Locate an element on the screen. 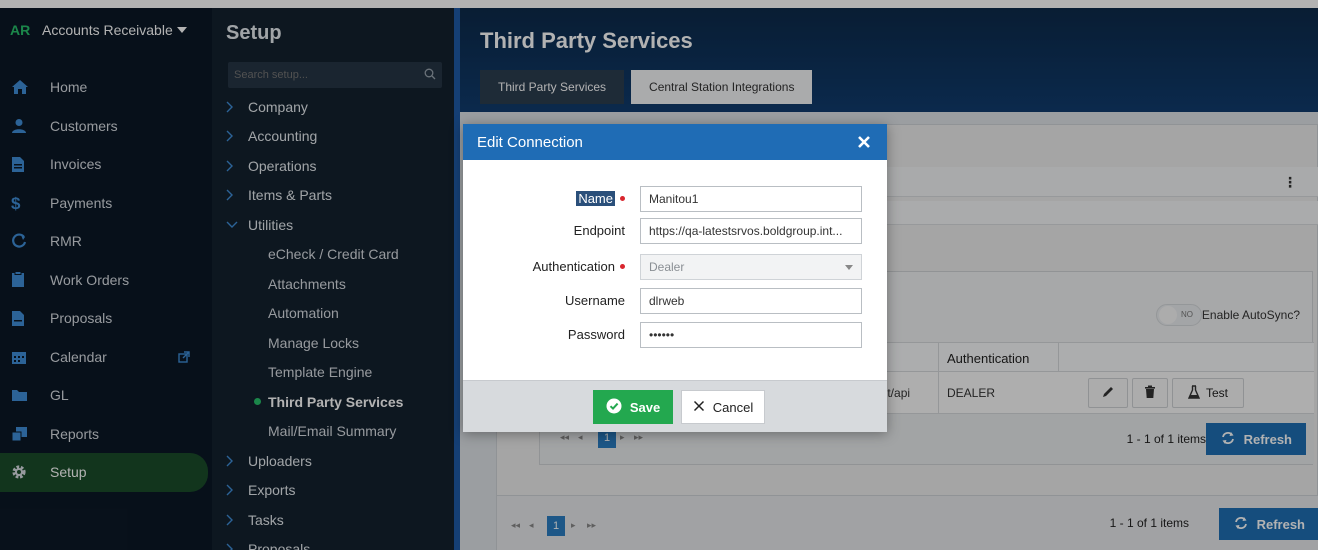 The height and width of the screenshot is (550, 1318). name-label-text: Name is located at coordinates (595, 198).